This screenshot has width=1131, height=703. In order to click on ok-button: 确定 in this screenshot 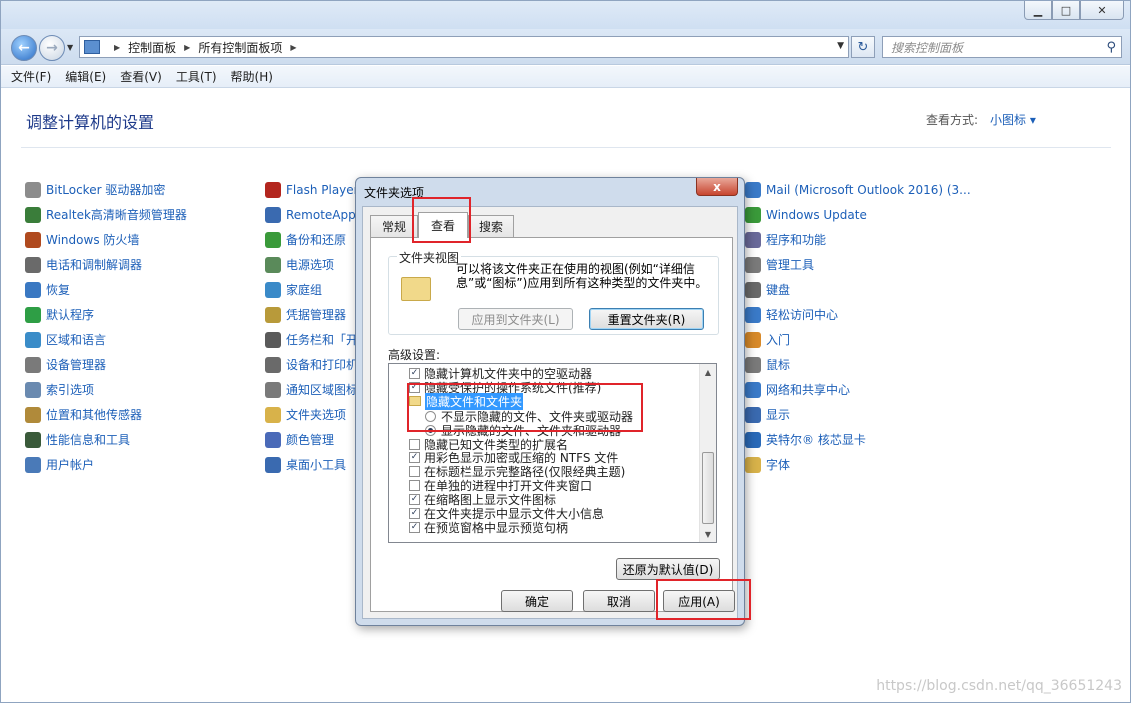, I will do `click(537, 601)`.